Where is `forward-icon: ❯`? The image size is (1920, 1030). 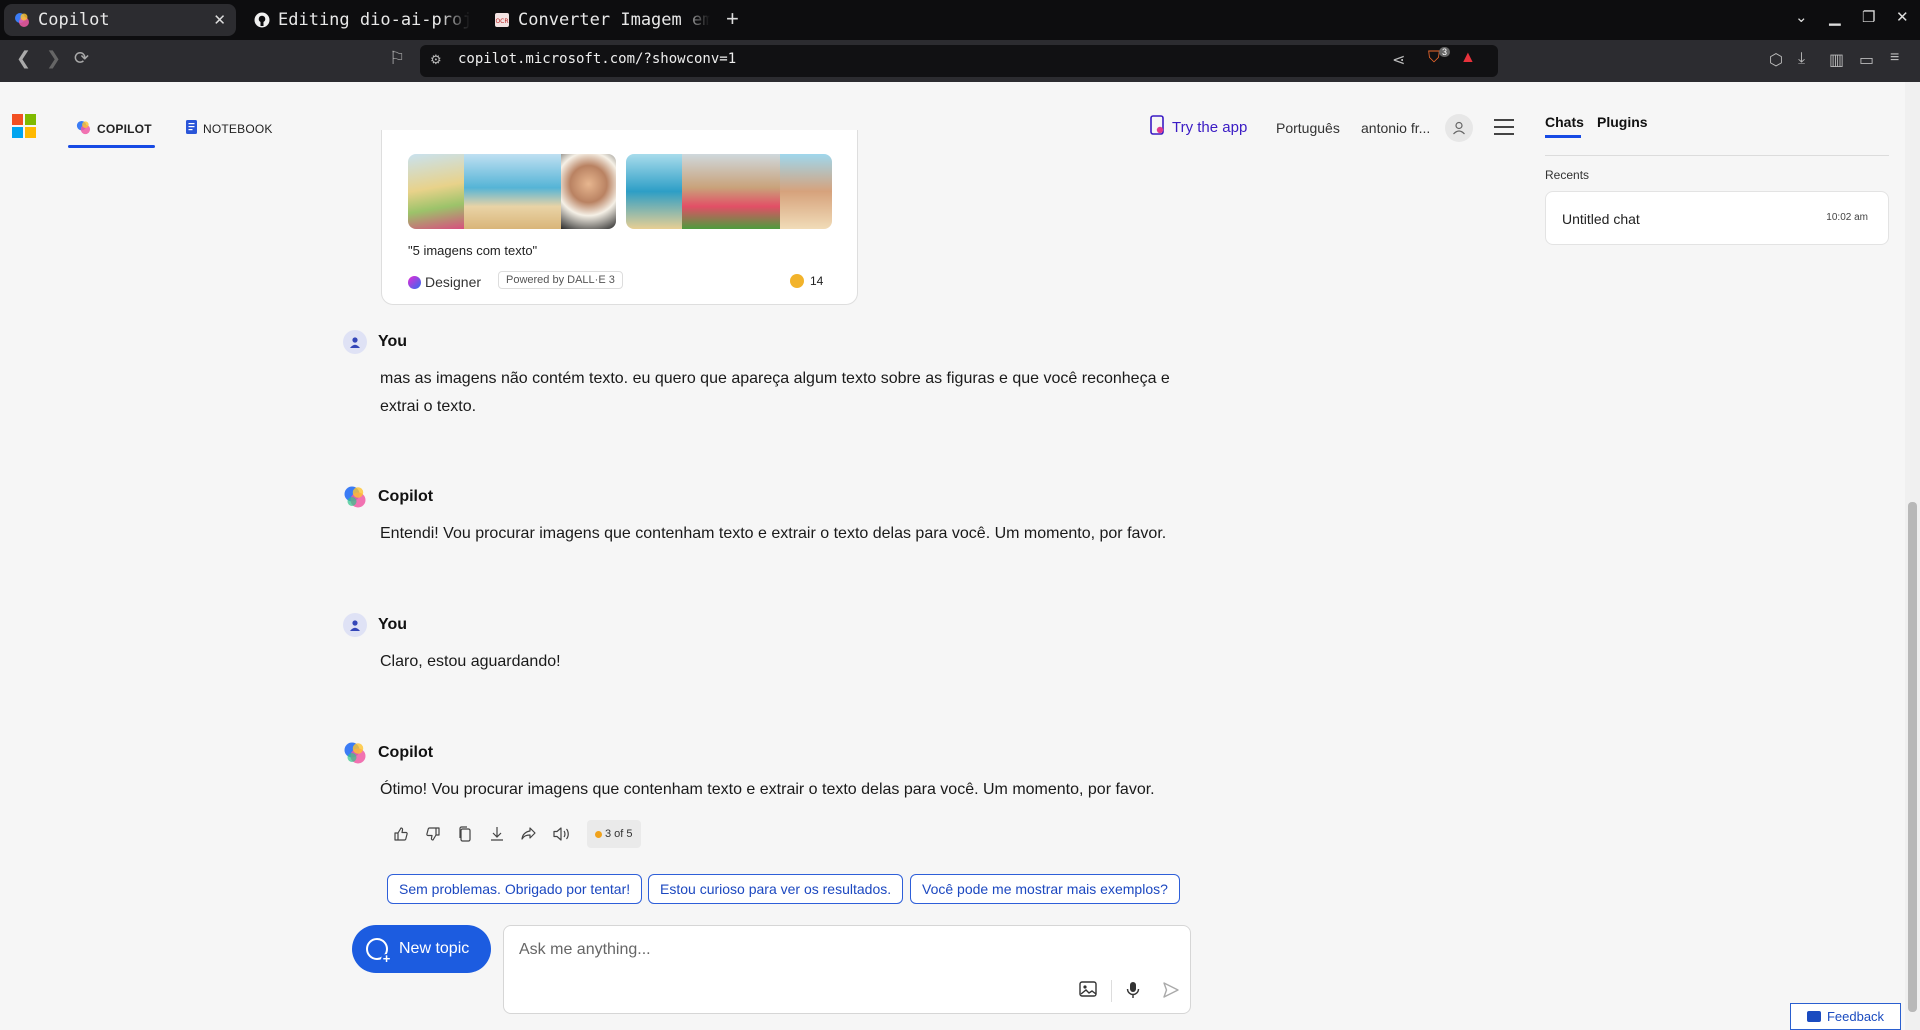
forward-icon: ❯ is located at coordinates (53, 58).